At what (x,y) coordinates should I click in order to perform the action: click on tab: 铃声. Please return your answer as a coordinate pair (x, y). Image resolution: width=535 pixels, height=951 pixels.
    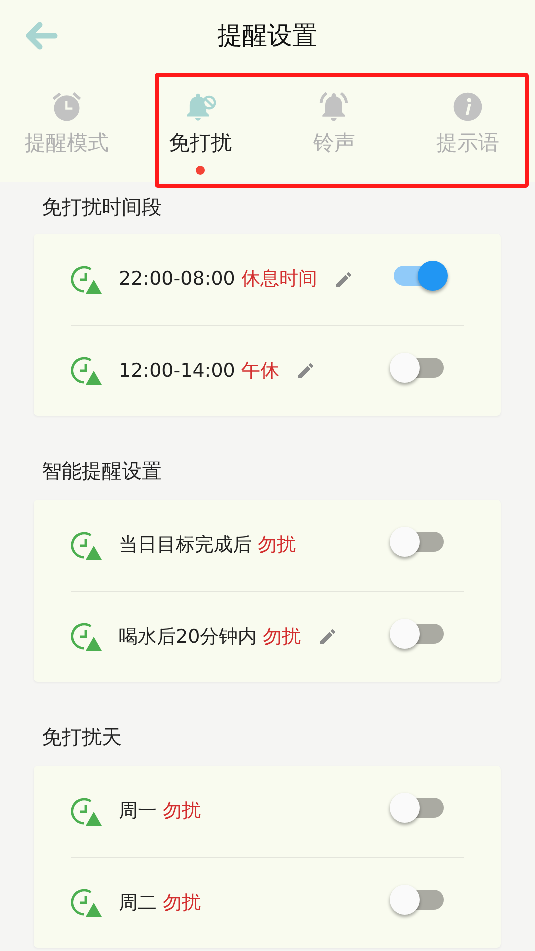
    Looking at the image, I should click on (335, 127).